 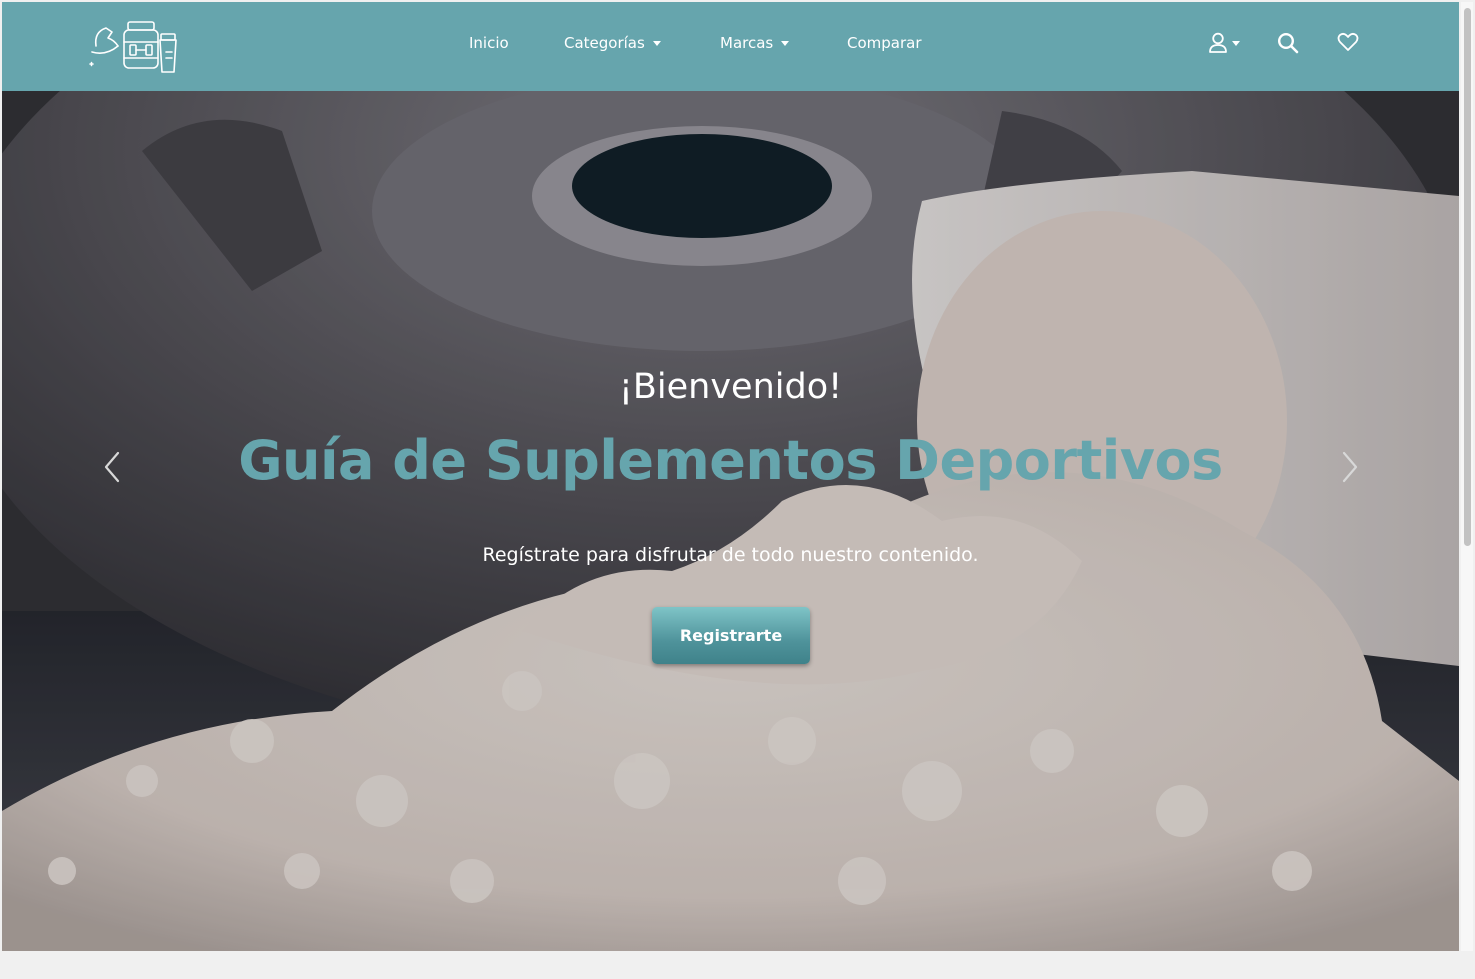 I want to click on hero-welcome-text: ¡Bienvenido!, so click(x=730, y=387).